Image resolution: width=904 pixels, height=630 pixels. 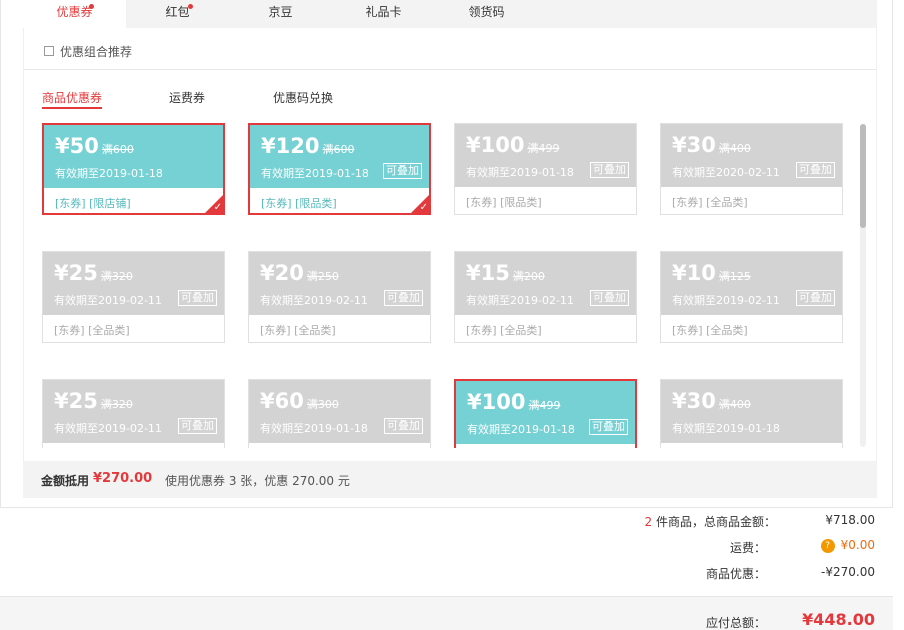 I want to click on tab-red-packets: 红包, so click(x=177, y=14).